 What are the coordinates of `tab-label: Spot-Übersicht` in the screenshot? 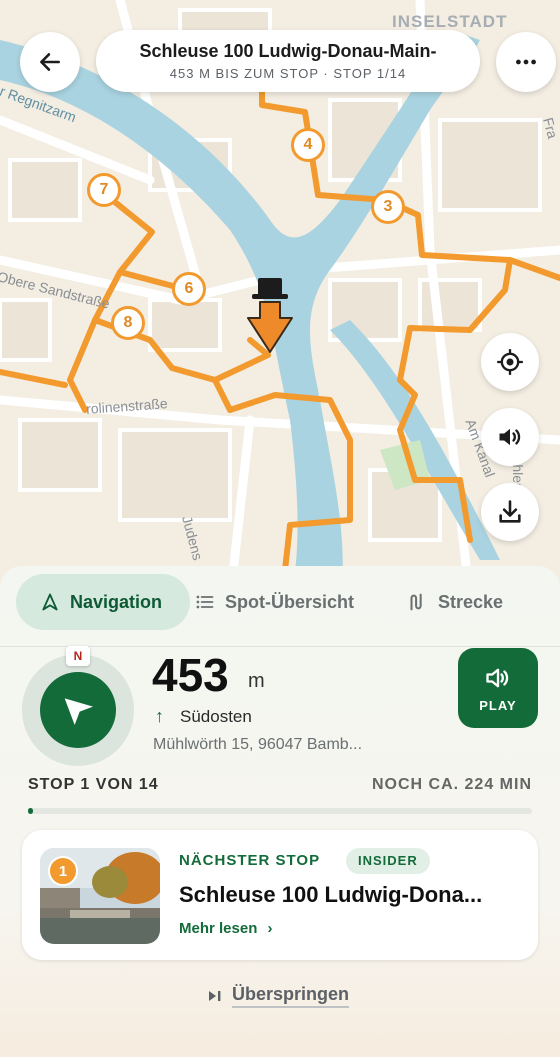 It's located at (290, 601).